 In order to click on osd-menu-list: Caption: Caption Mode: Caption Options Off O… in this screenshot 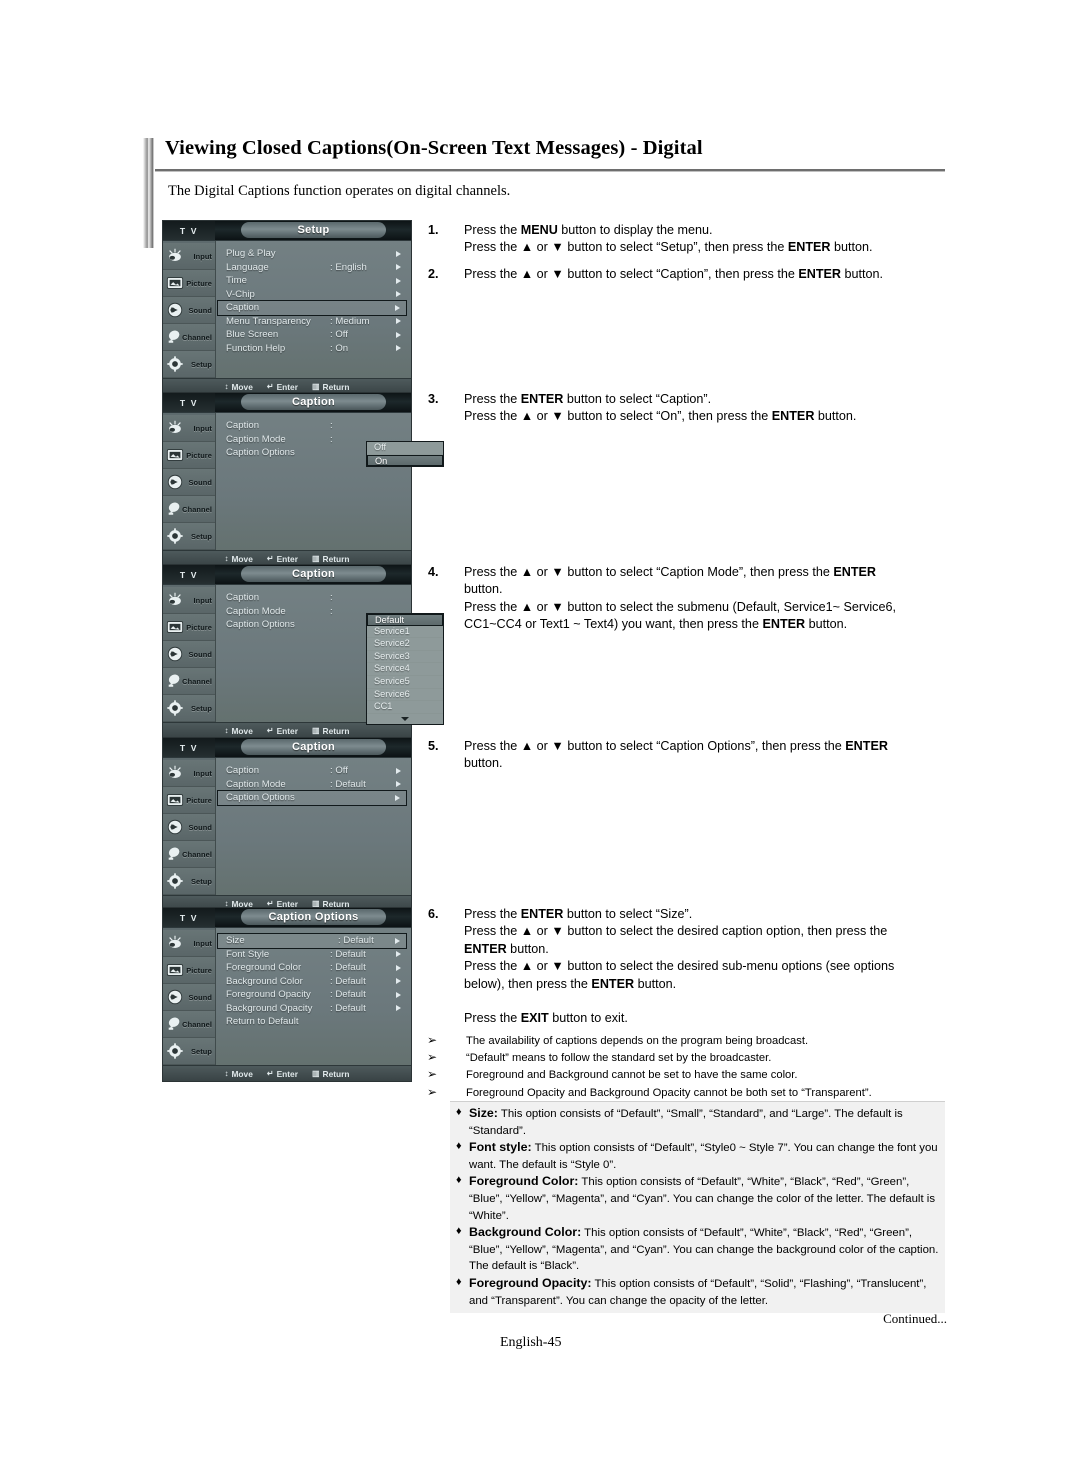, I will do `click(330, 481)`.